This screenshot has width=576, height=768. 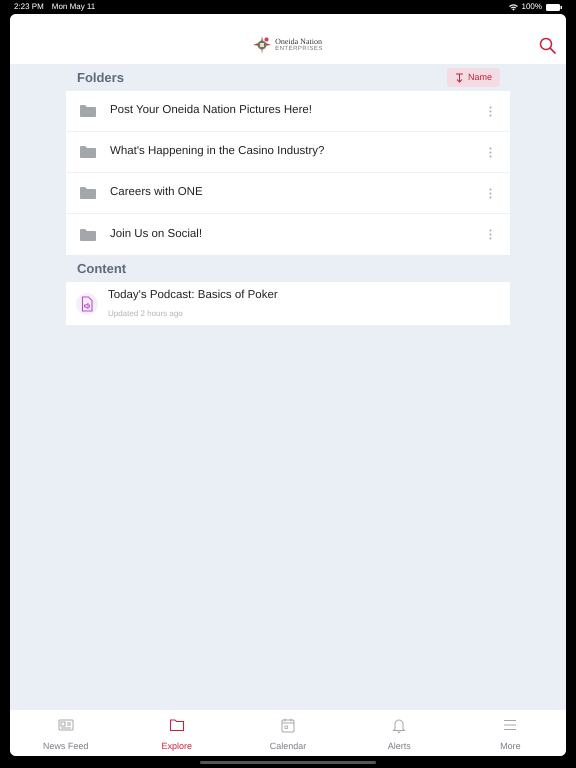 I want to click on section-title: Folders, so click(x=100, y=77).